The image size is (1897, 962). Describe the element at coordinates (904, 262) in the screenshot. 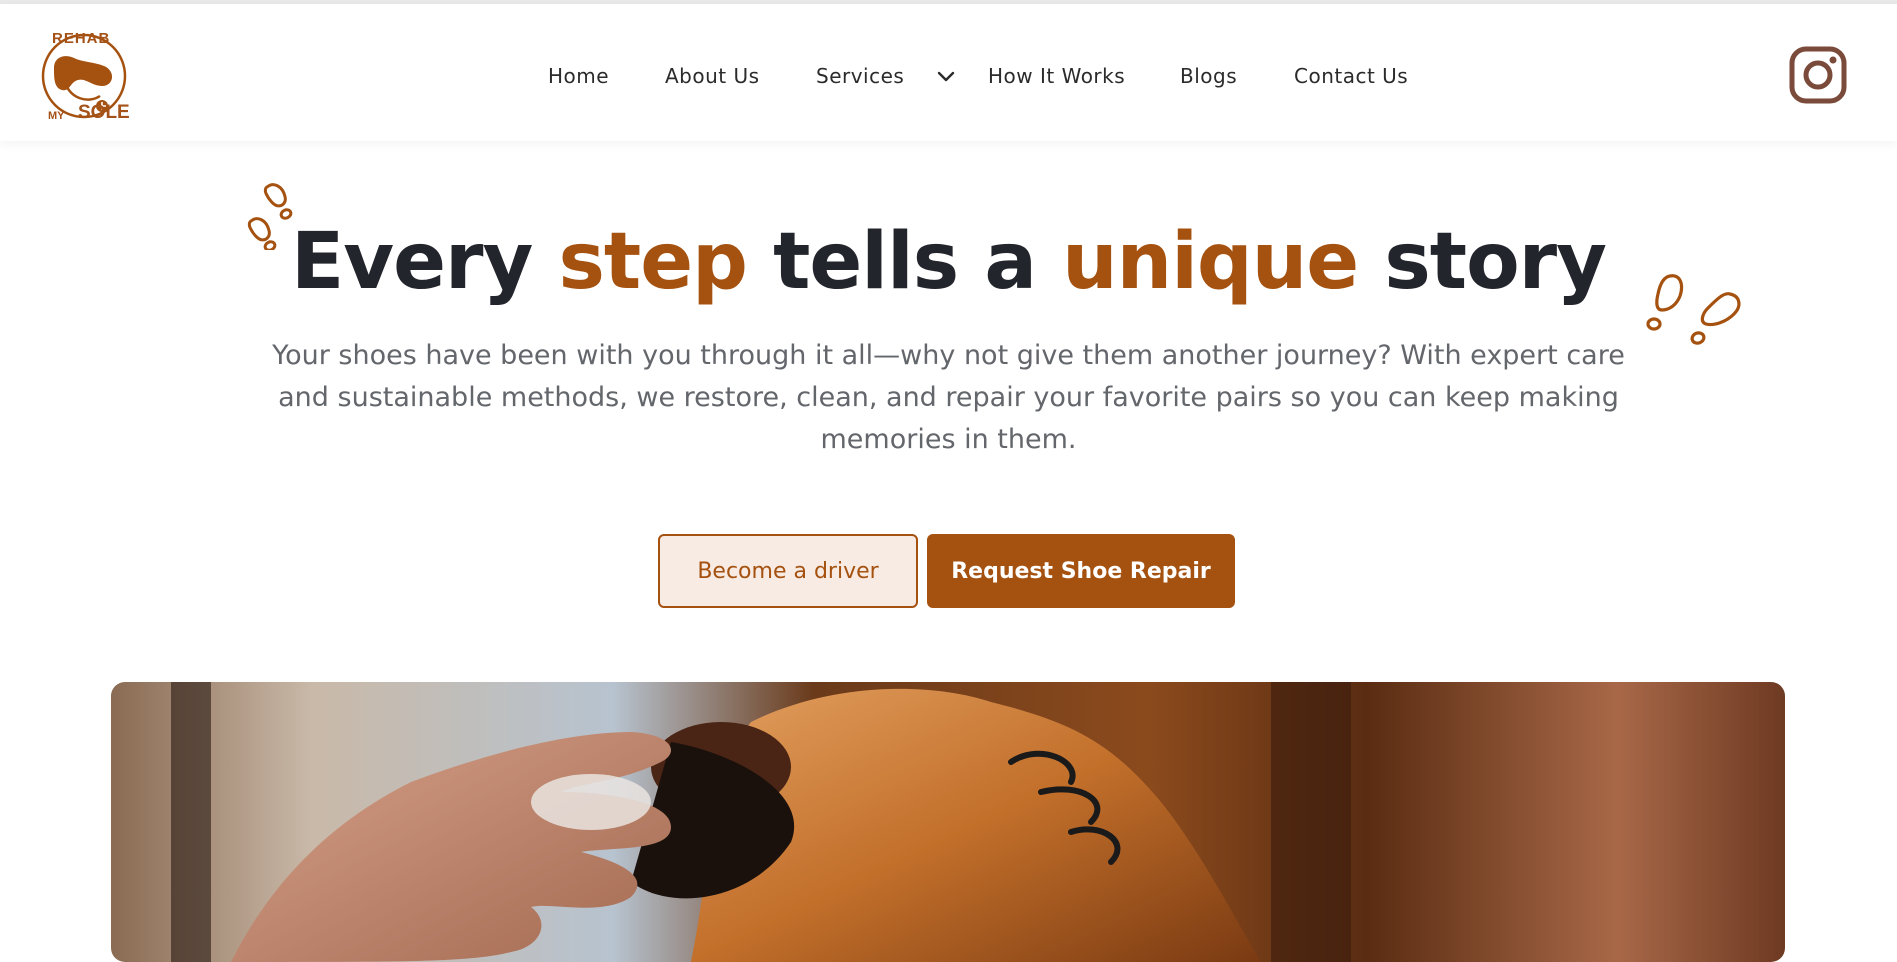

I see `hero-title-part-3: tells a` at that location.